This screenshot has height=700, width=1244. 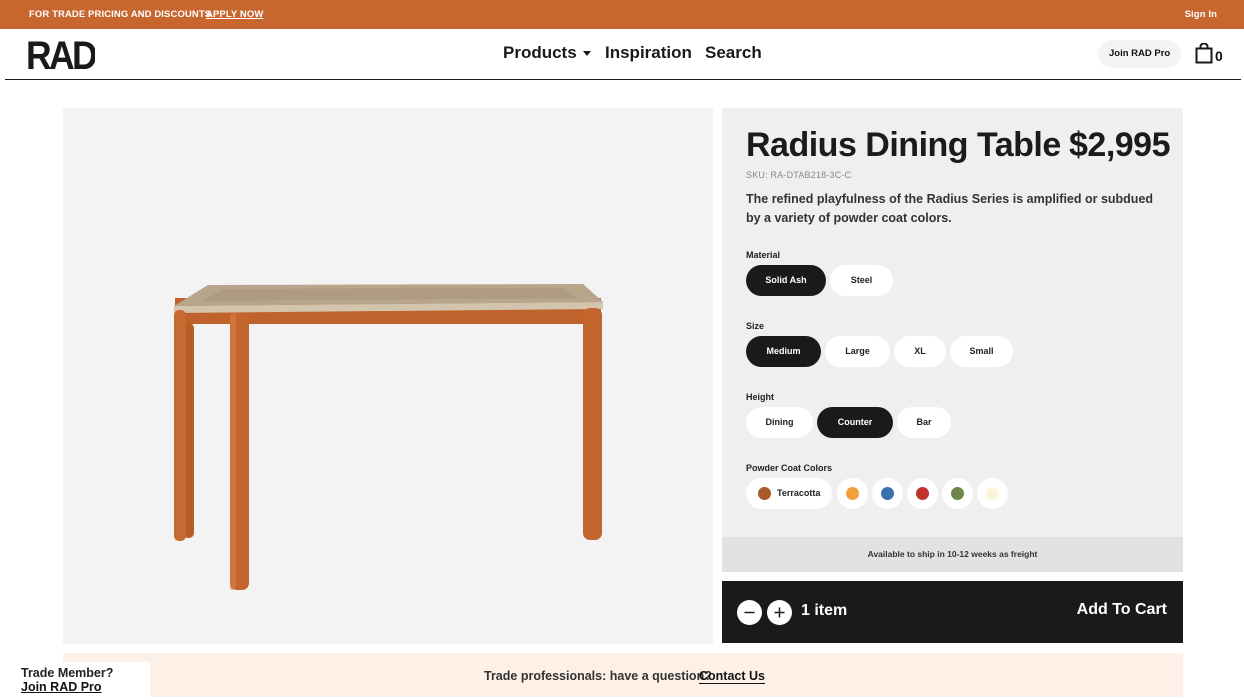 I want to click on increase-quantity-button, so click(x=779, y=612).